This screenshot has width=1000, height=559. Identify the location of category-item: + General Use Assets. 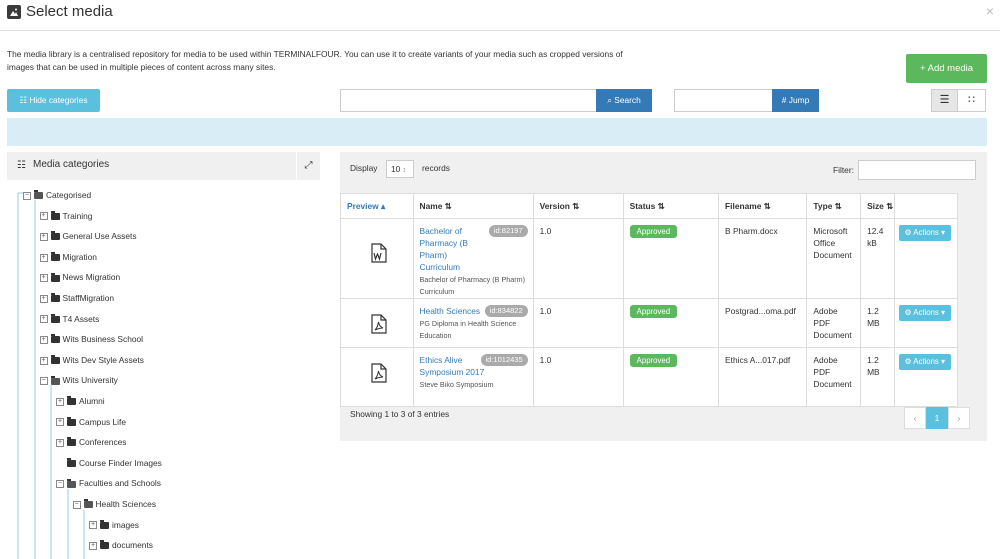
(88, 236).